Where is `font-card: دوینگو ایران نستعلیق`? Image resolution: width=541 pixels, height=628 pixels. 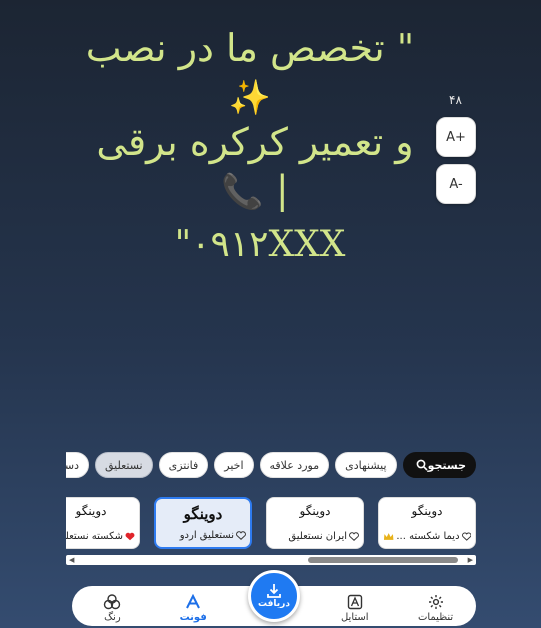
font-card: دوینگو ایران نستعلیق is located at coordinates (315, 523).